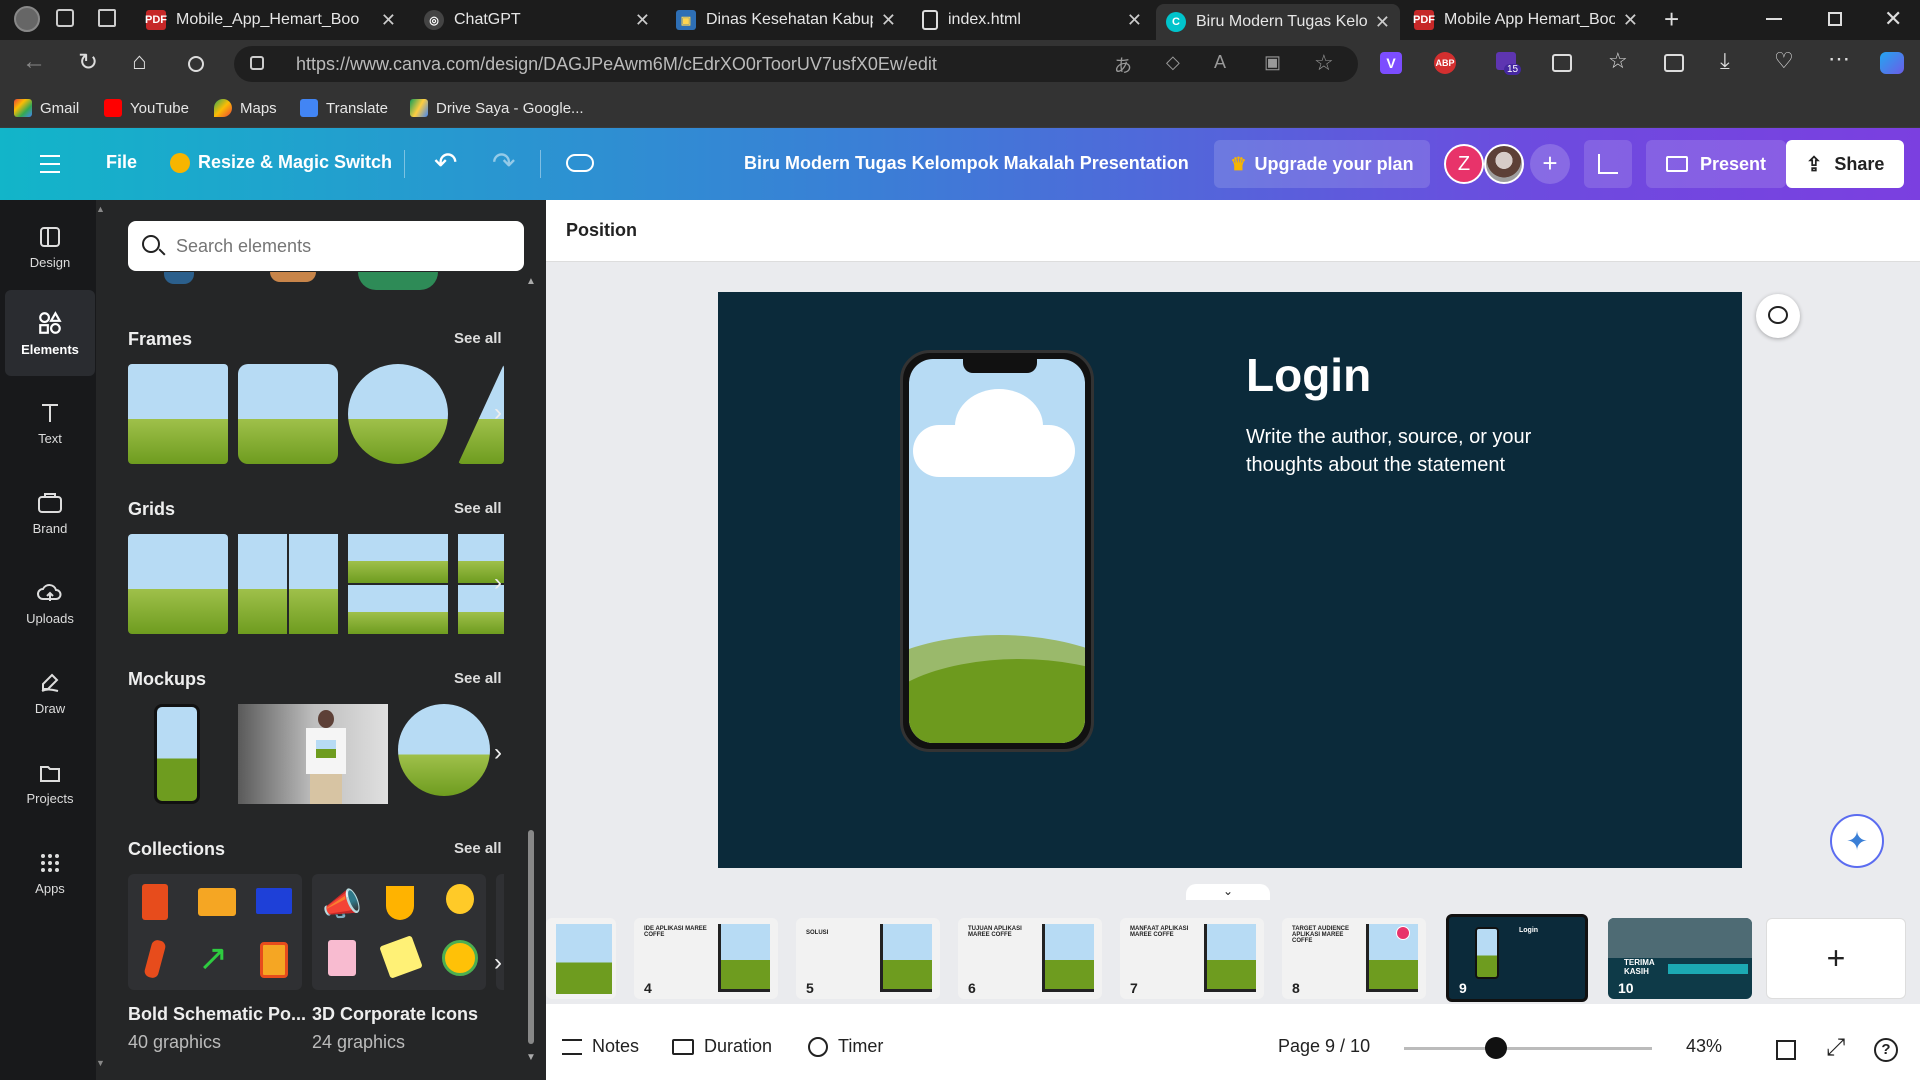 The image size is (1920, 1080). Describe the element at coordinates (531, 1057) in the screenshot. I see `scroll-down-icon: ▼` at that location.